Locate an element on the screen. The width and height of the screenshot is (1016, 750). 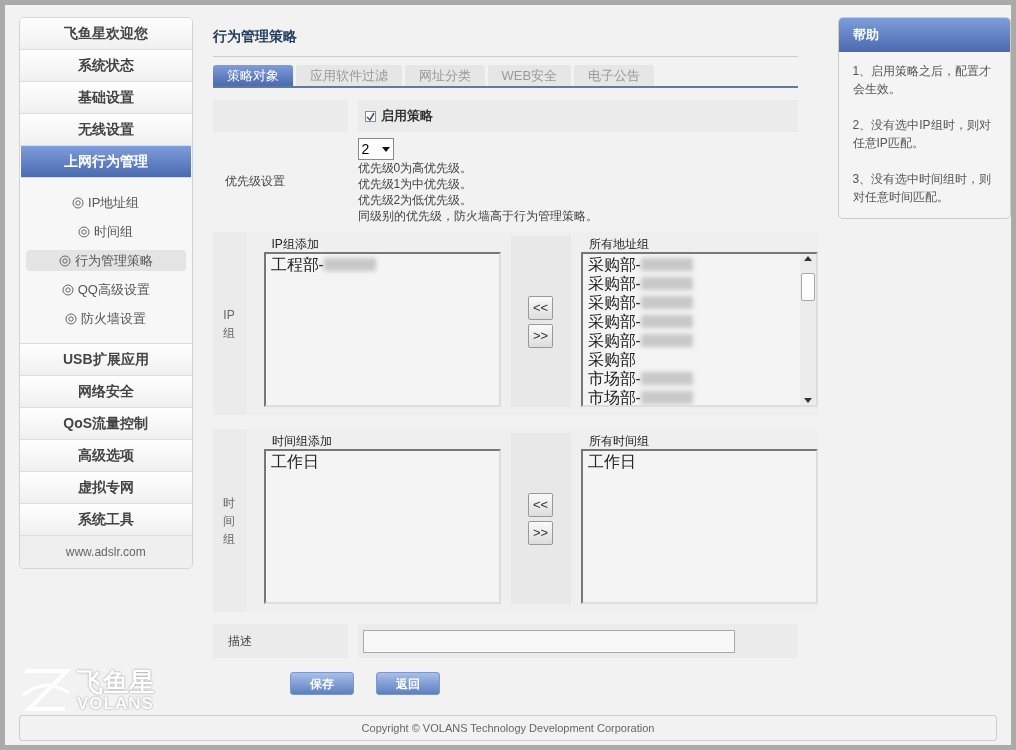
list-title: 所有时间组 is located at coordinates (618, 441).